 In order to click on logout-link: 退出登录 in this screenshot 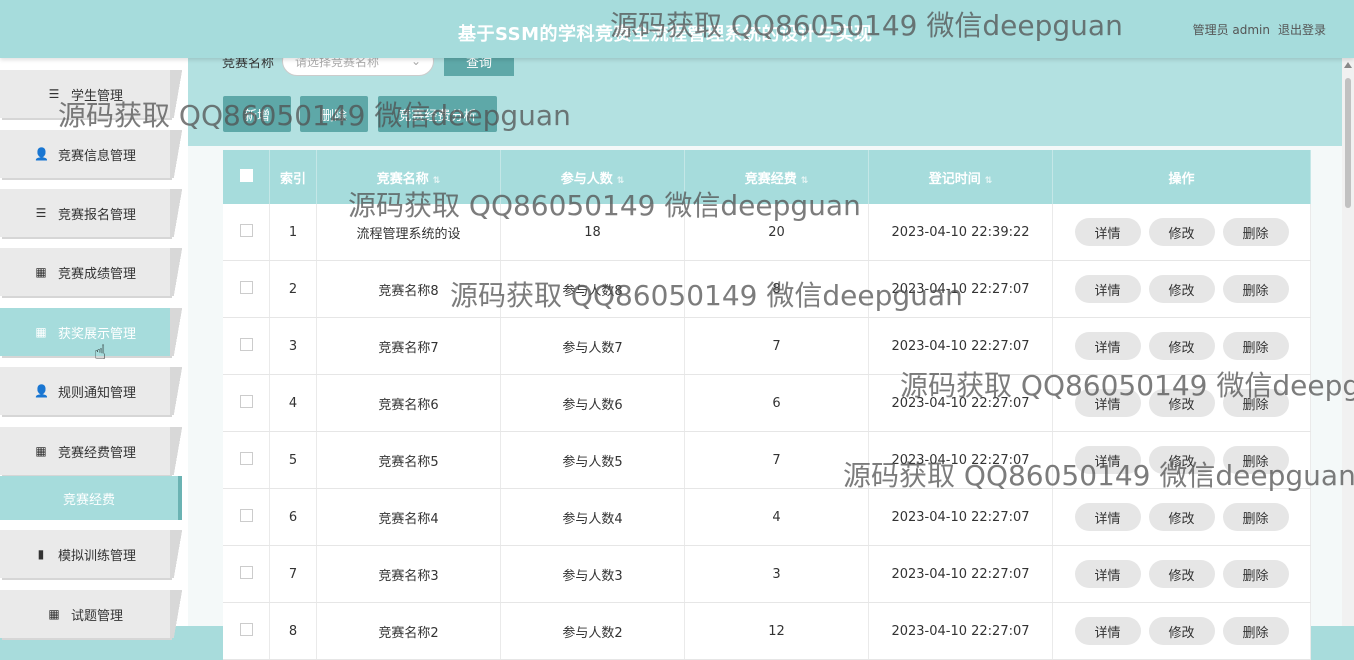, I will do `click(1302, 29)`.